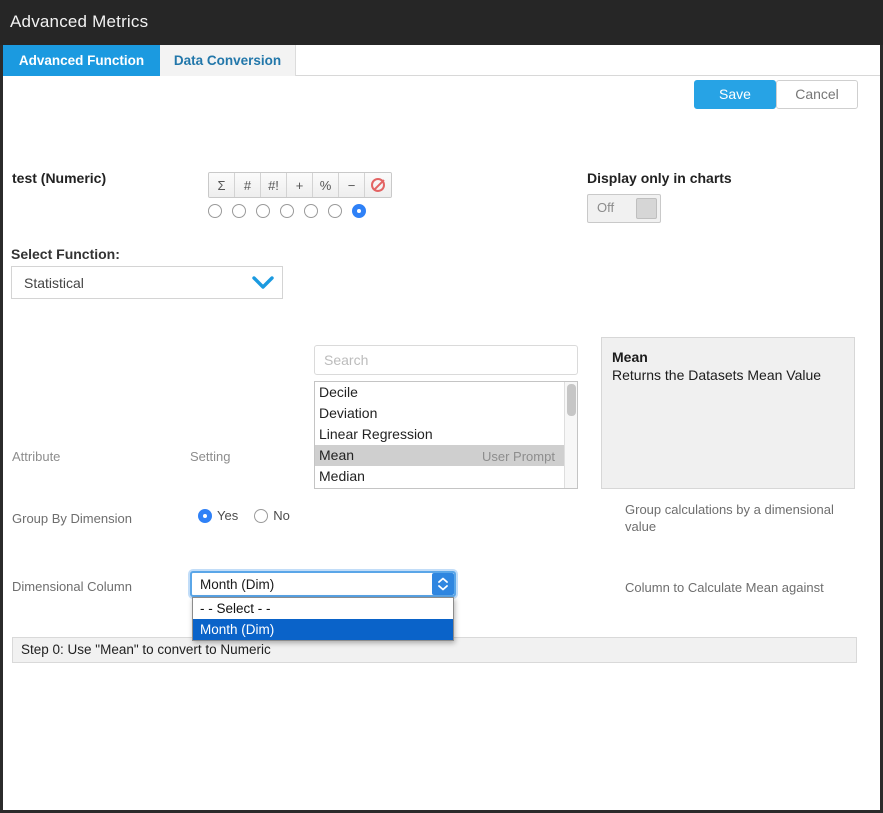  What do you see at coordinates (441, 22) in the screenshot?
I see `window-titlebar: Advanced Metrics` at bounding box center [441, 22].